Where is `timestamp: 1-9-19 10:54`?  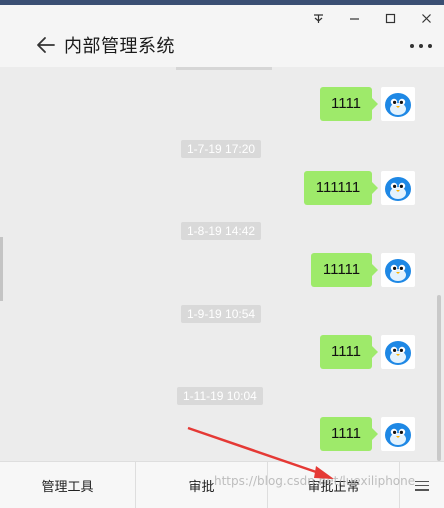 timestamp: 1-9-19 10:54 is located at coordinates (221, 314).